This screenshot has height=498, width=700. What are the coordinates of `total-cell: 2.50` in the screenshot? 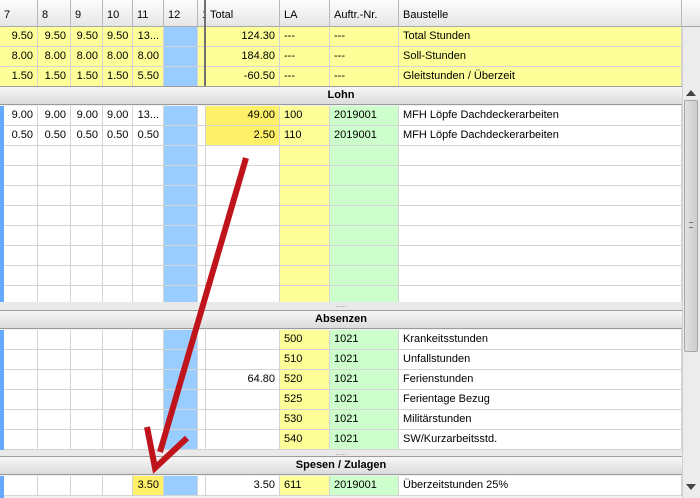 It's located at (243, 136).